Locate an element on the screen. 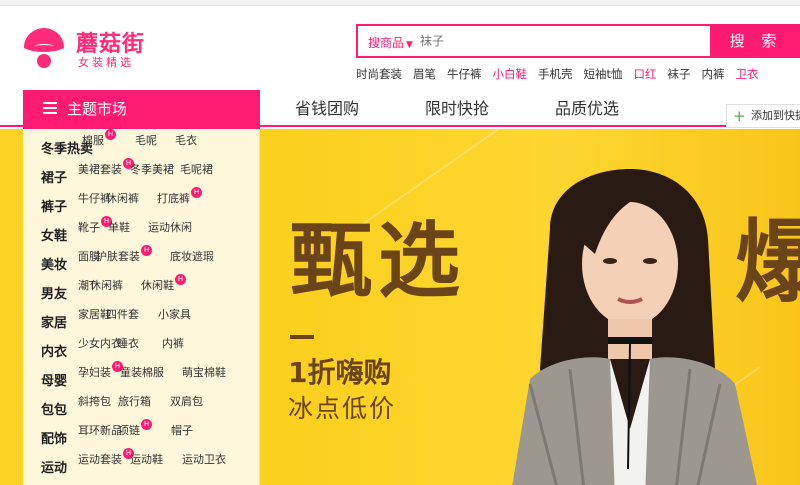  category-title: 美妆 is located at coordinates (54, 263).